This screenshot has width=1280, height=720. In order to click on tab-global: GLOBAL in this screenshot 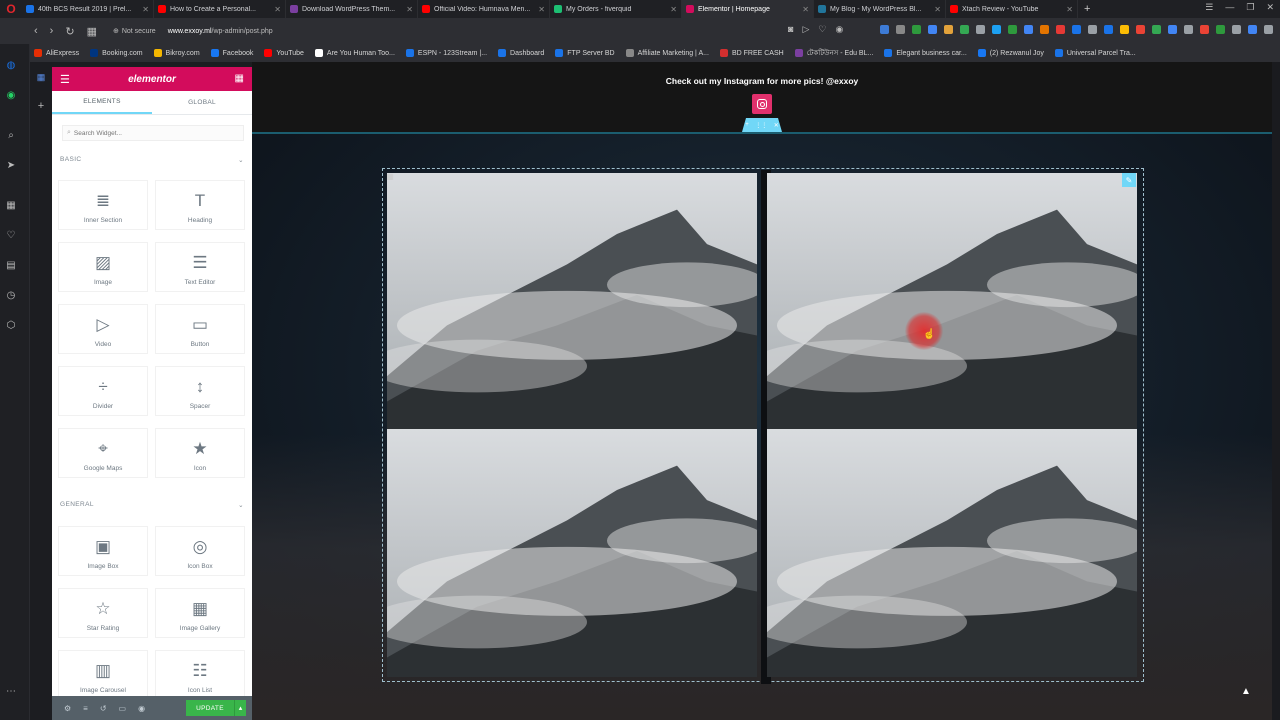, I will do `click(202, 102)`.